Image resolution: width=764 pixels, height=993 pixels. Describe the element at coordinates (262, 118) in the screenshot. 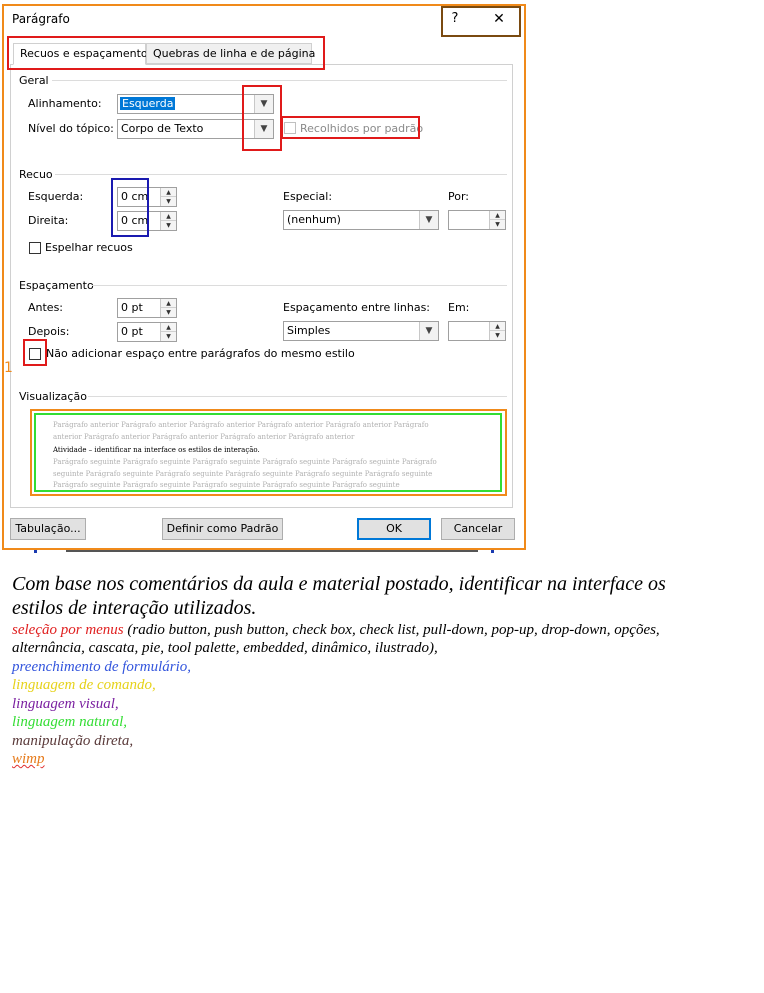

I see `annotation-dropdowns` at that location.